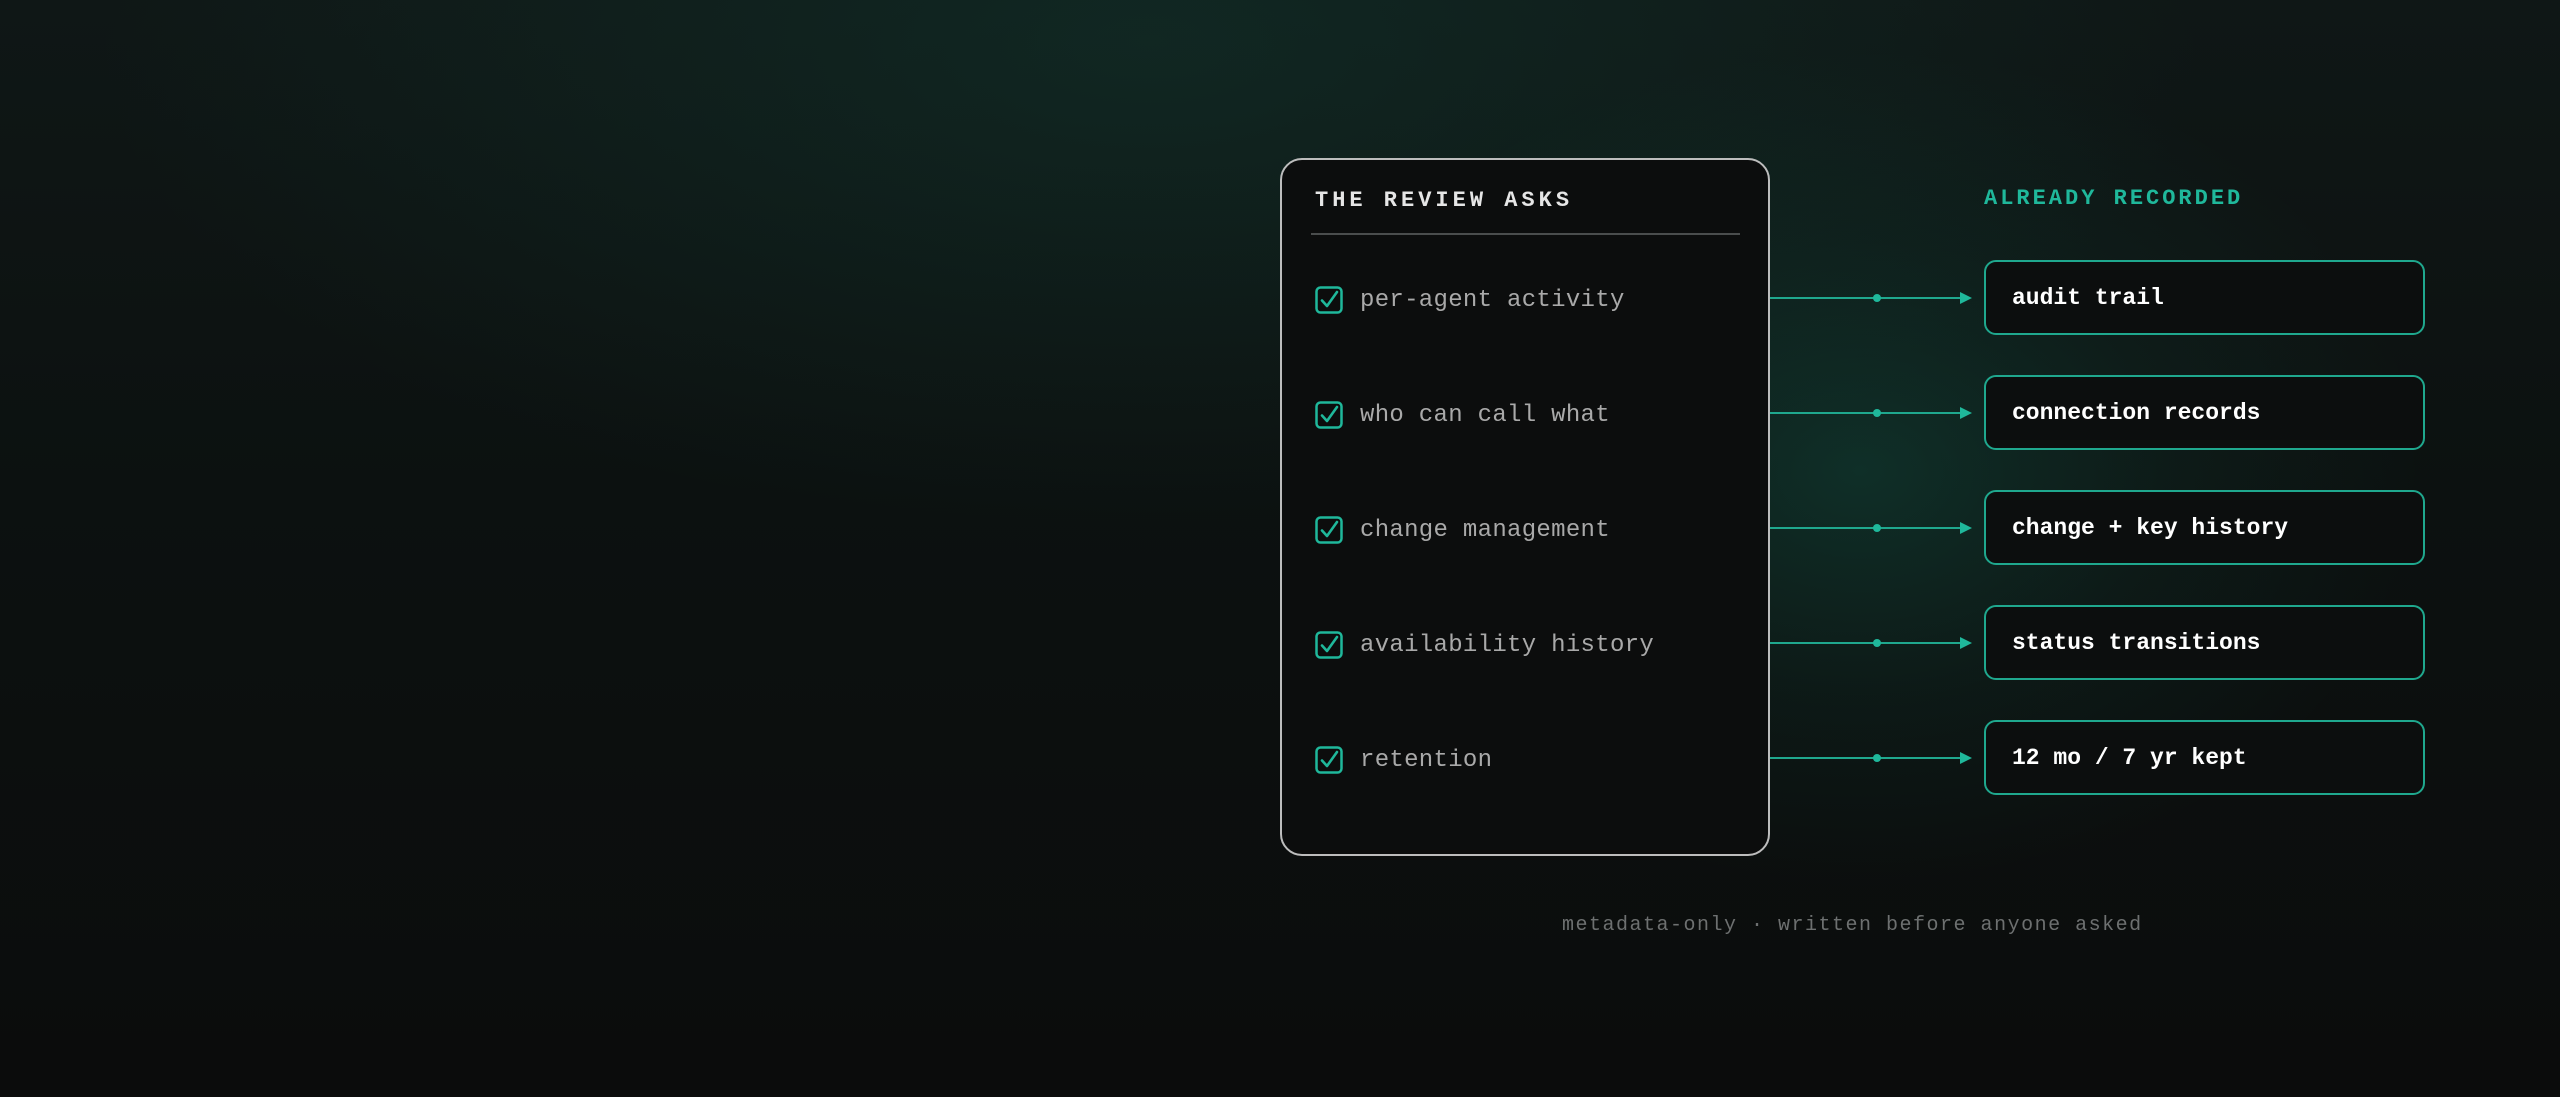 This screenshot has height=1097, width=2560. What do you see at coordinates (1485, 415) in the screenshot?
I see `review-item-label: who can call what` at bounding box center [1485, 415].